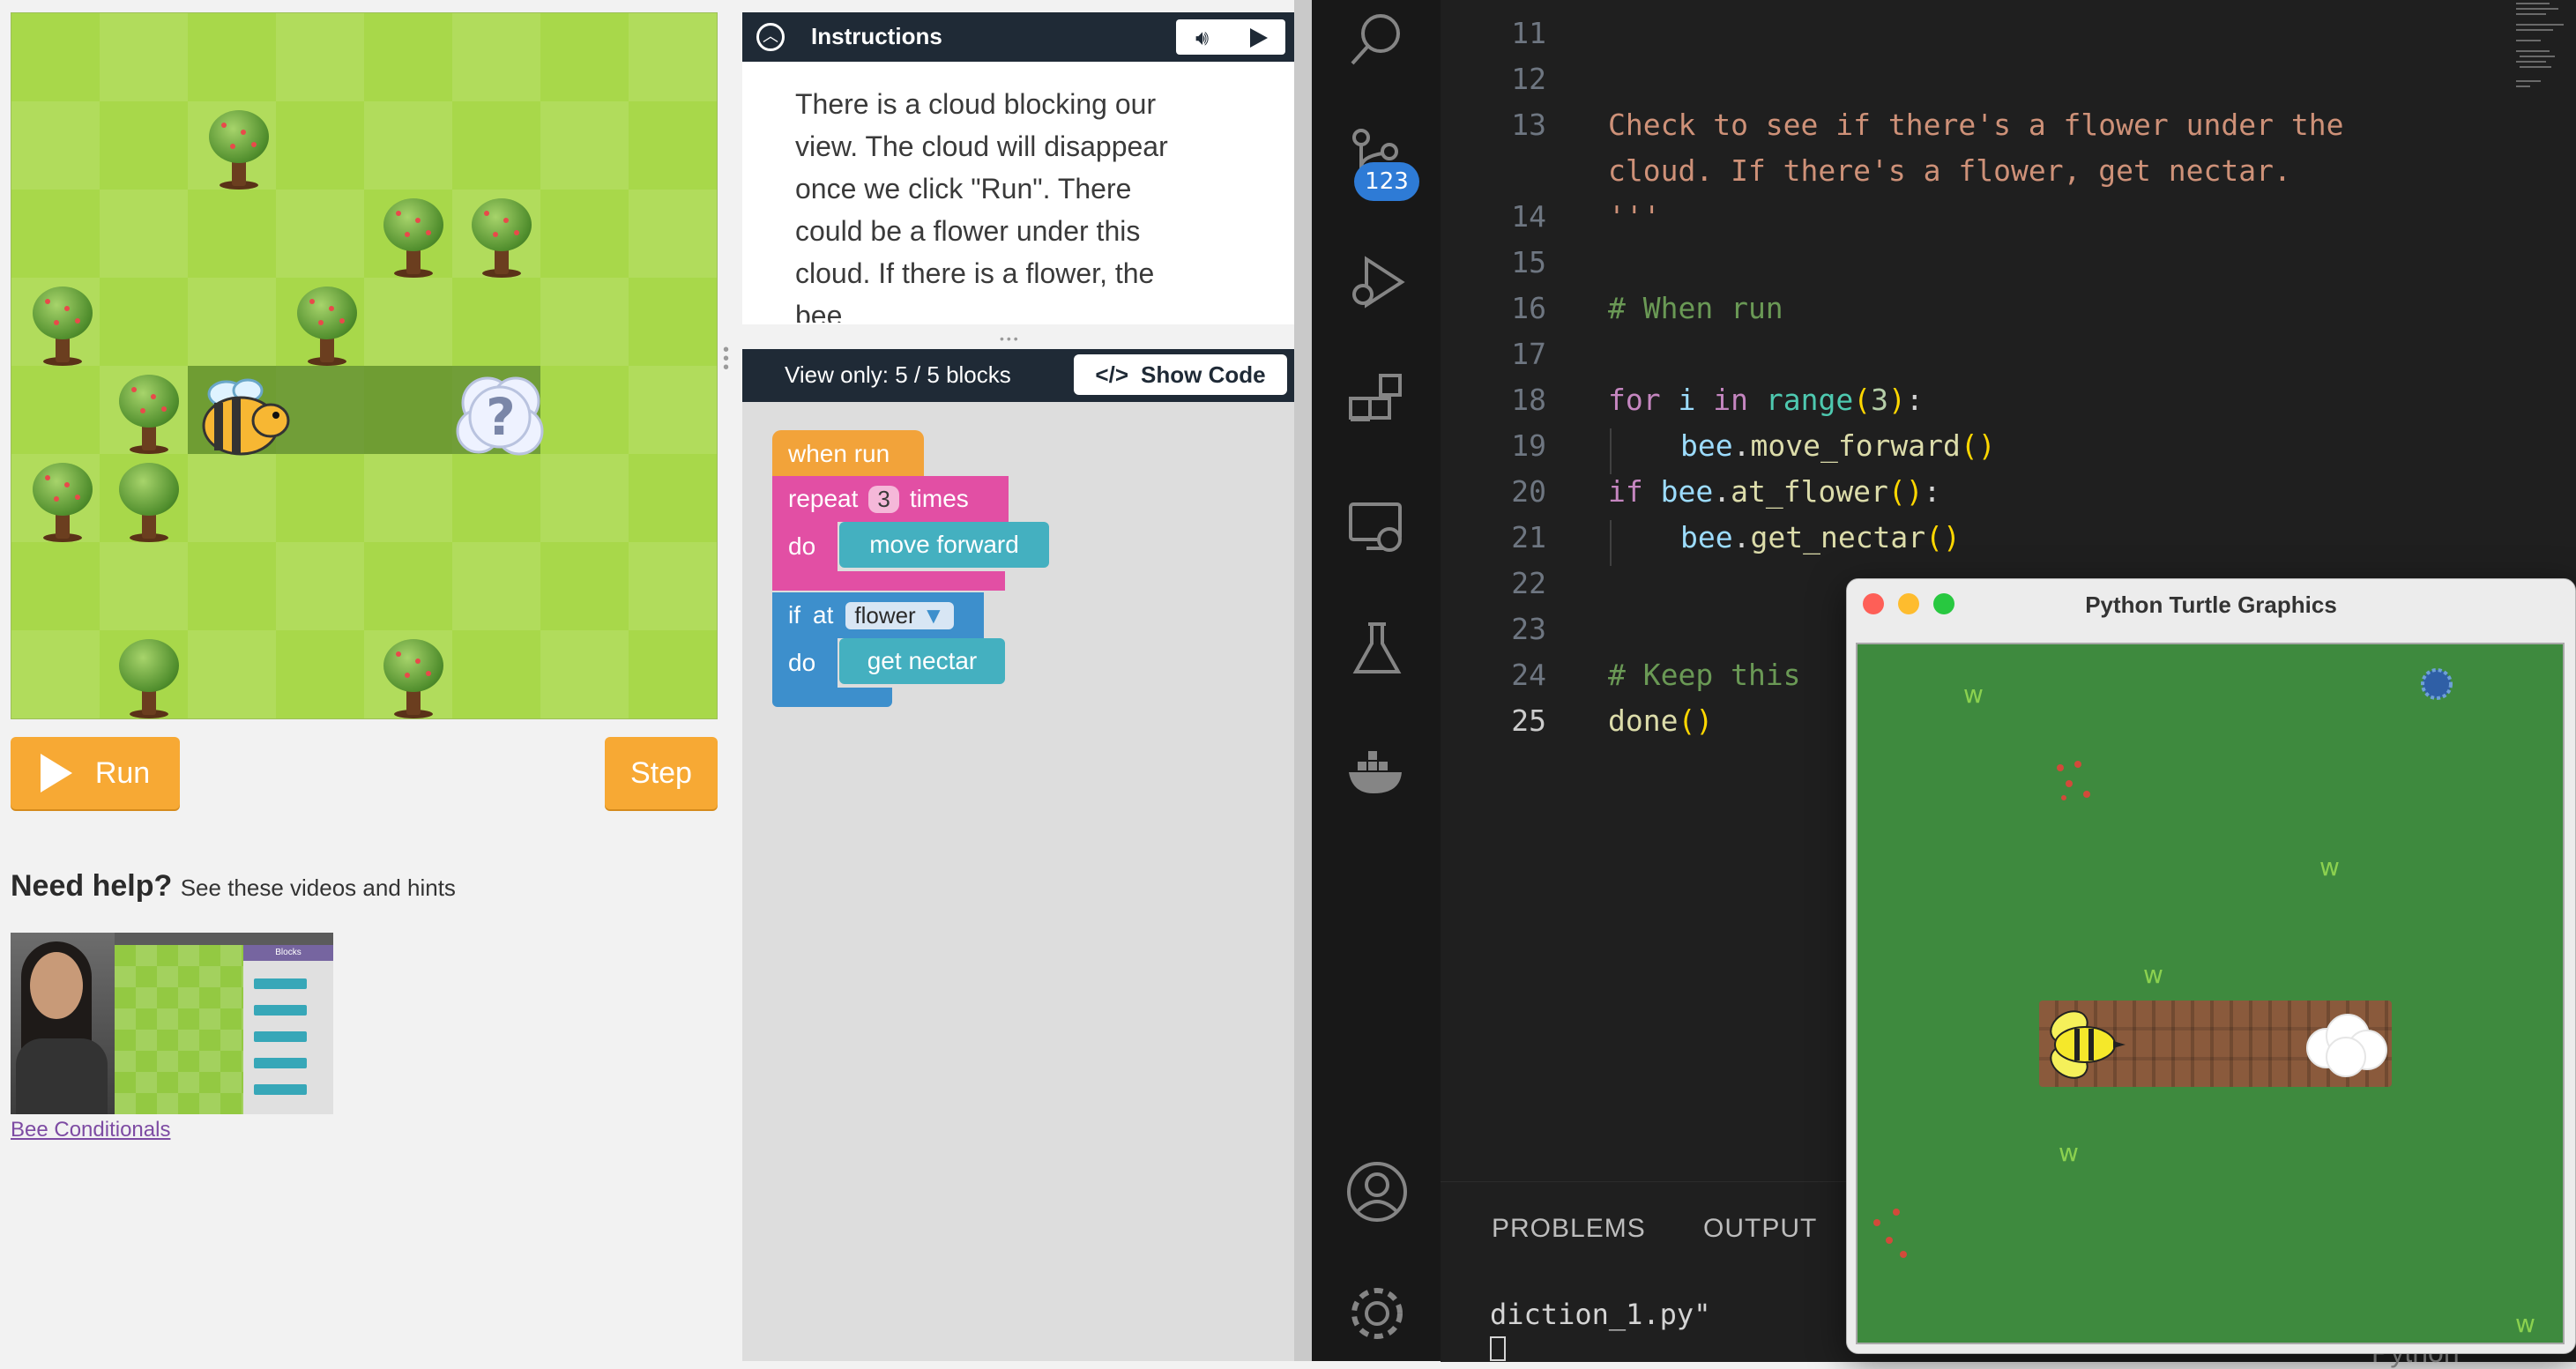 Image resolution: width=2576 pixels, height=1369 pixels. I want to click on run-label: Run, so click(122, 772).